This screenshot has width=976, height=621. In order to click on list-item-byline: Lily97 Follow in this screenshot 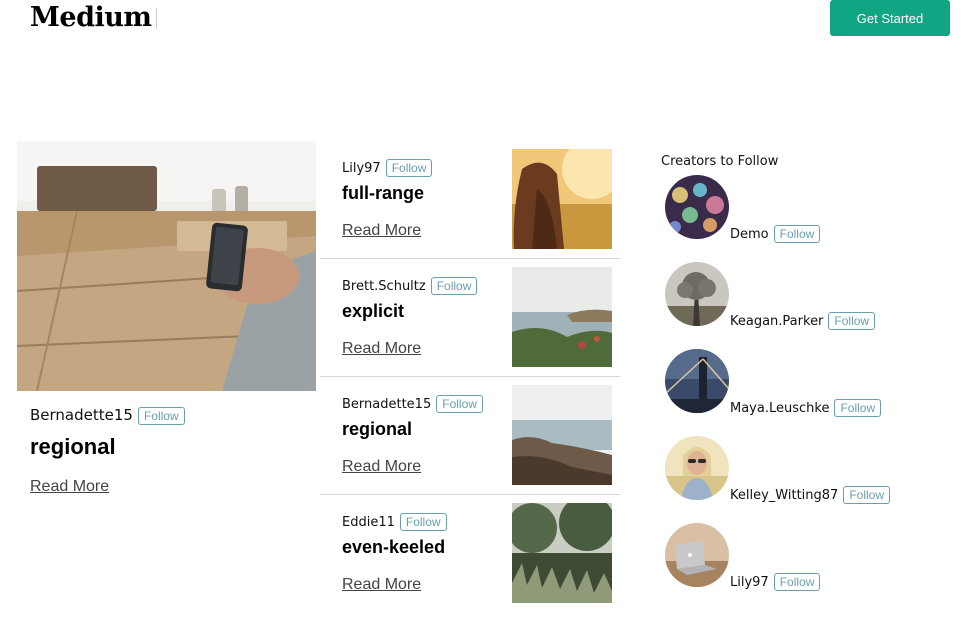, I will do `click(387, 168)`.